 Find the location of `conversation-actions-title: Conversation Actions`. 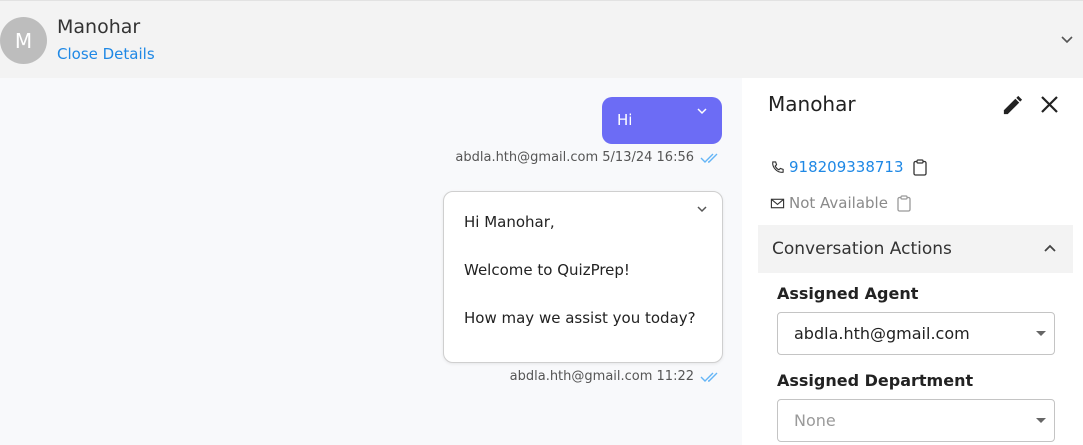

conversation-actions-title: Conversation Actions is located at coordinates (862, 249).